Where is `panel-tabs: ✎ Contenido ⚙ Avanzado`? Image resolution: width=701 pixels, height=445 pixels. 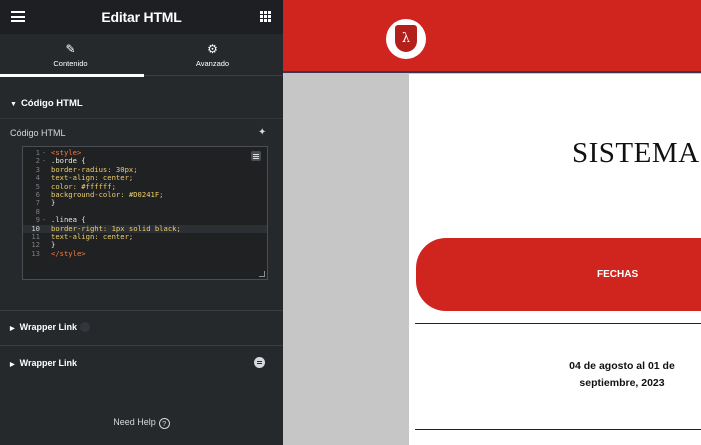
panel-tabs: ✎ Contenido ⚙ Avanzado is located at coordinates (141, 55).